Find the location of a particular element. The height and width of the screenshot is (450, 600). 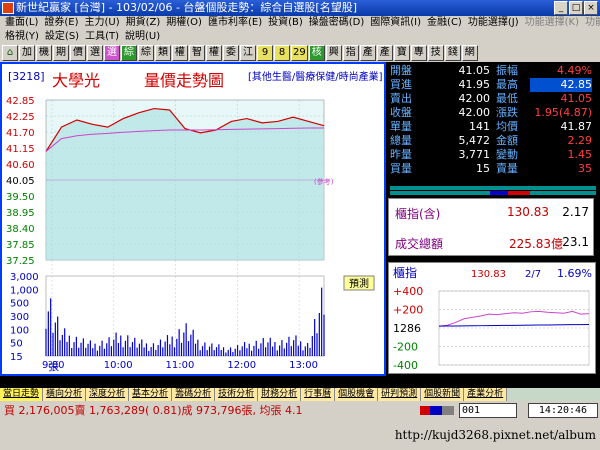

toolbar-button-5: 選 is located at coordinates (112, 53).